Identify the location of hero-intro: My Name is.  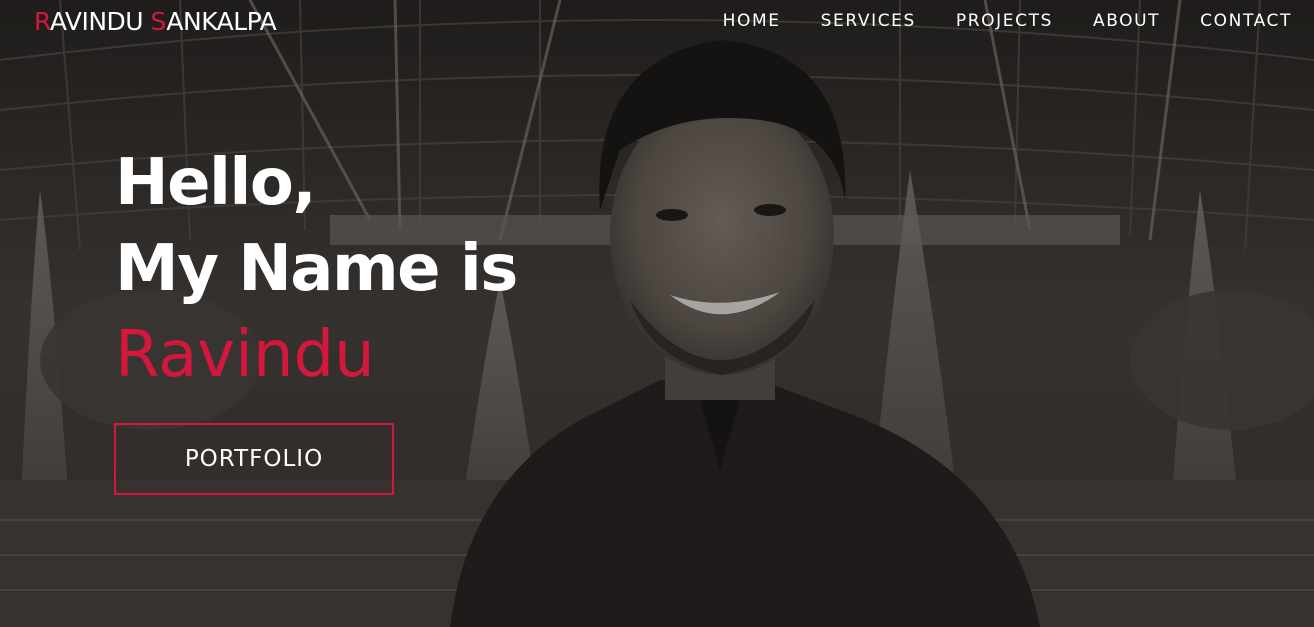
(316, 269).